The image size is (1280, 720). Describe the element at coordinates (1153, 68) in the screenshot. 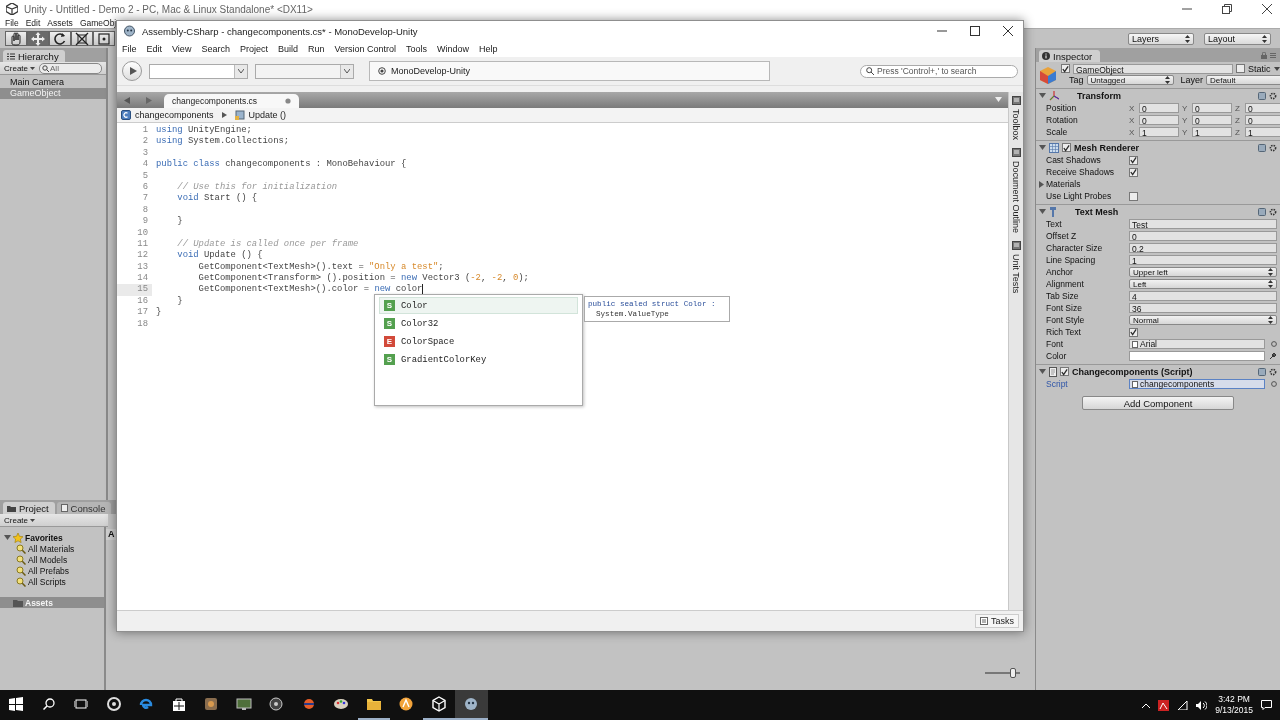

I see `name-field: GameObject` at that location.